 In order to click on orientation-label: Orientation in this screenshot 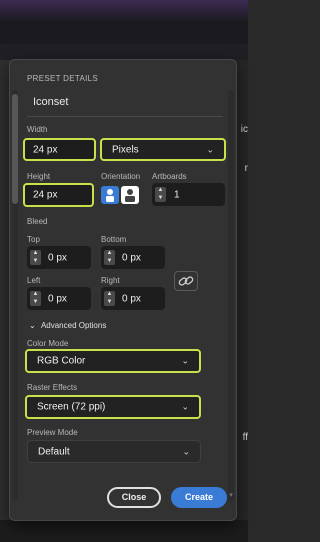, I will do `click(121, 176)`.